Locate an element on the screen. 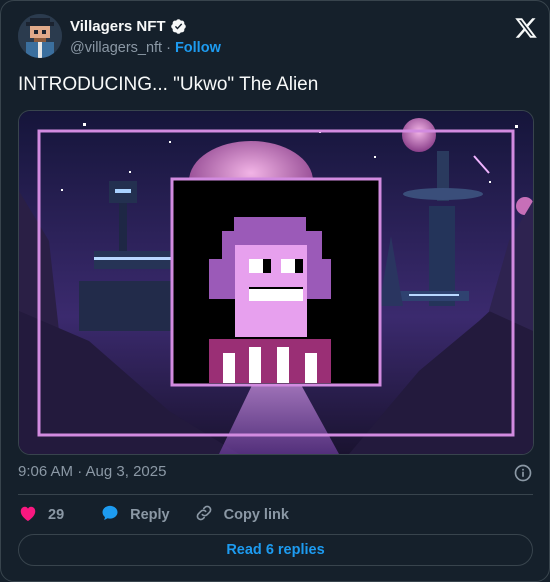  author-avatar is located at coordinates (40, 36).